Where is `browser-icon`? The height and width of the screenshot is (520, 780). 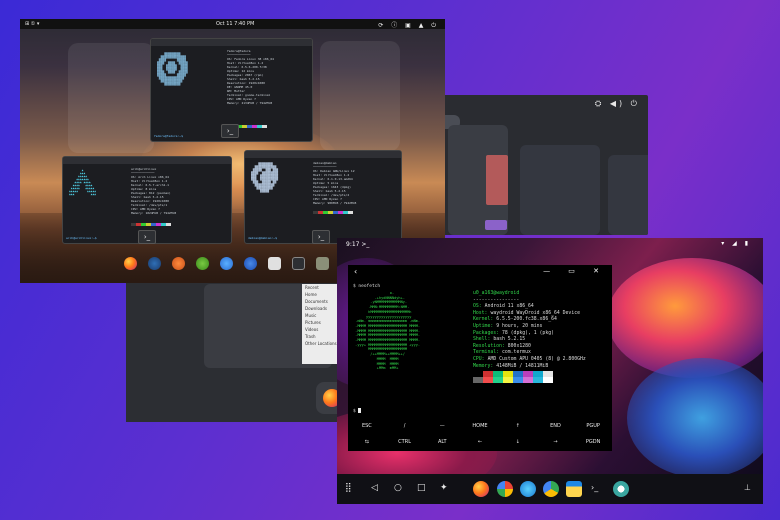 browser-icon is located at coordinates (528, 489).